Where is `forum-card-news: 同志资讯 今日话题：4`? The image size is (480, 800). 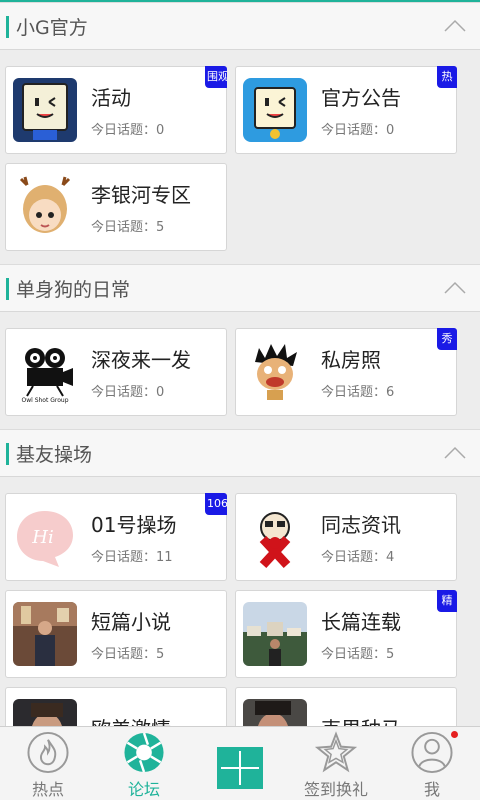
forum-card-news: 同志资讯 今日话题：4 is located at coordinates (346, 537).